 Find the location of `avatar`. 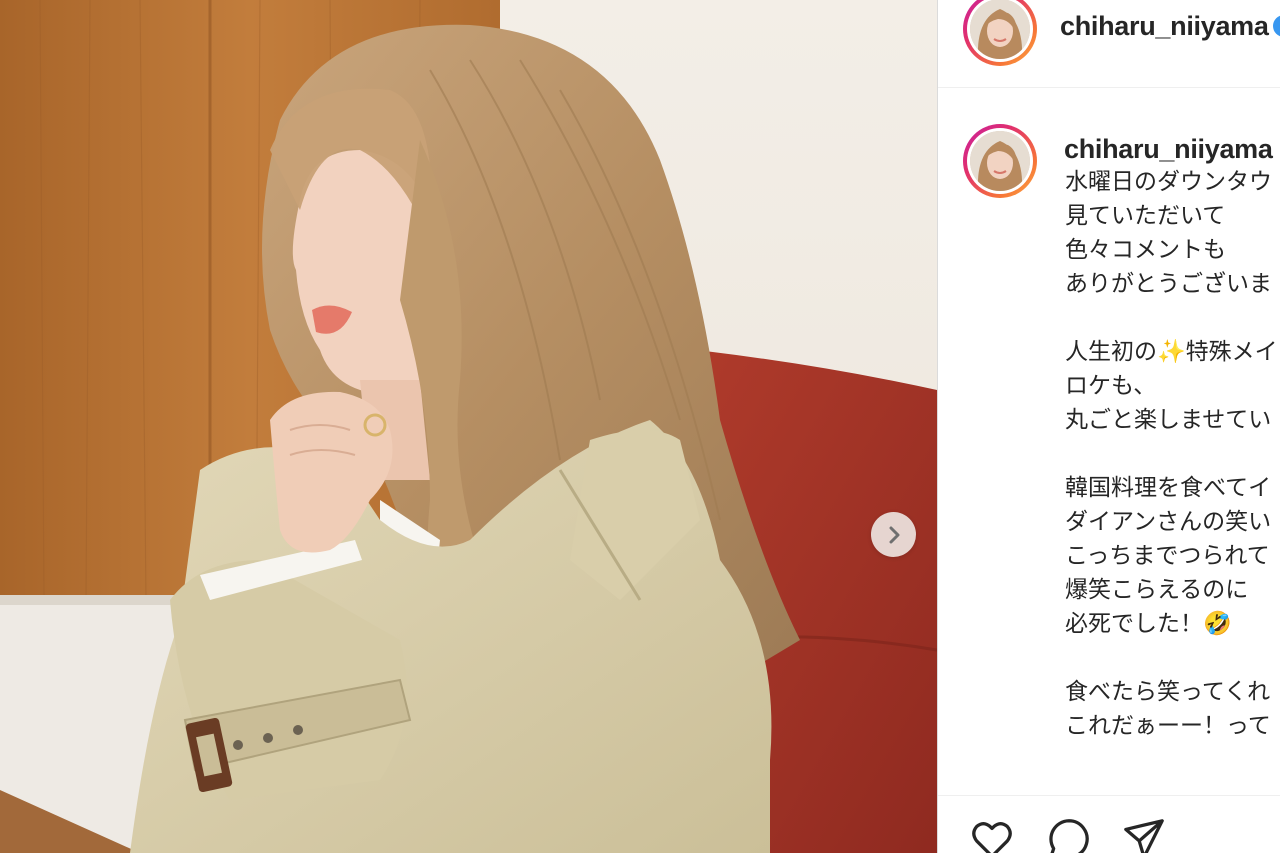

avatar is located at coordinates (1000, 33).